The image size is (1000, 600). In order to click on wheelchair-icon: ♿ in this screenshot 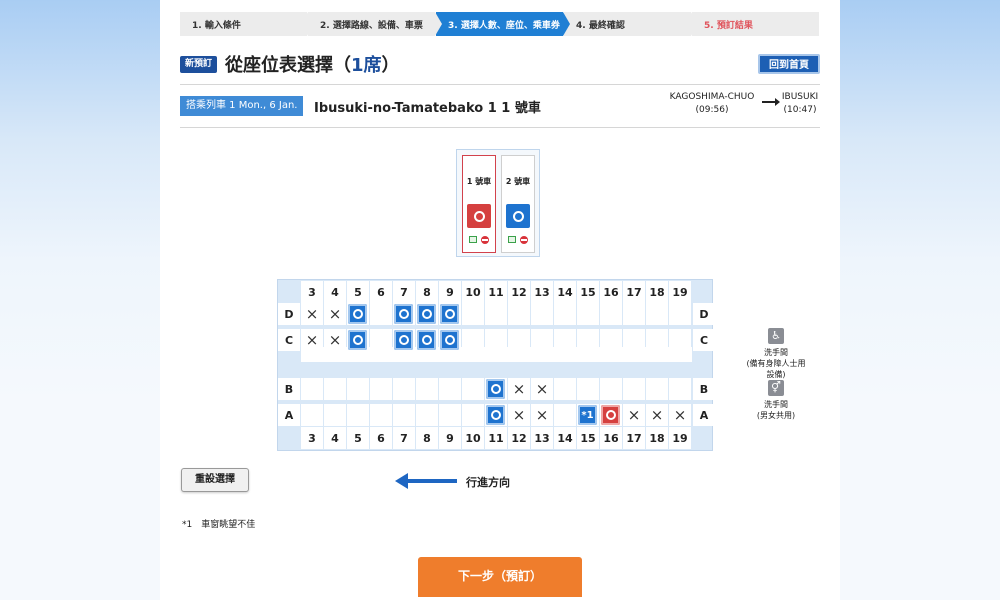, I will do `click(776, 336)`.